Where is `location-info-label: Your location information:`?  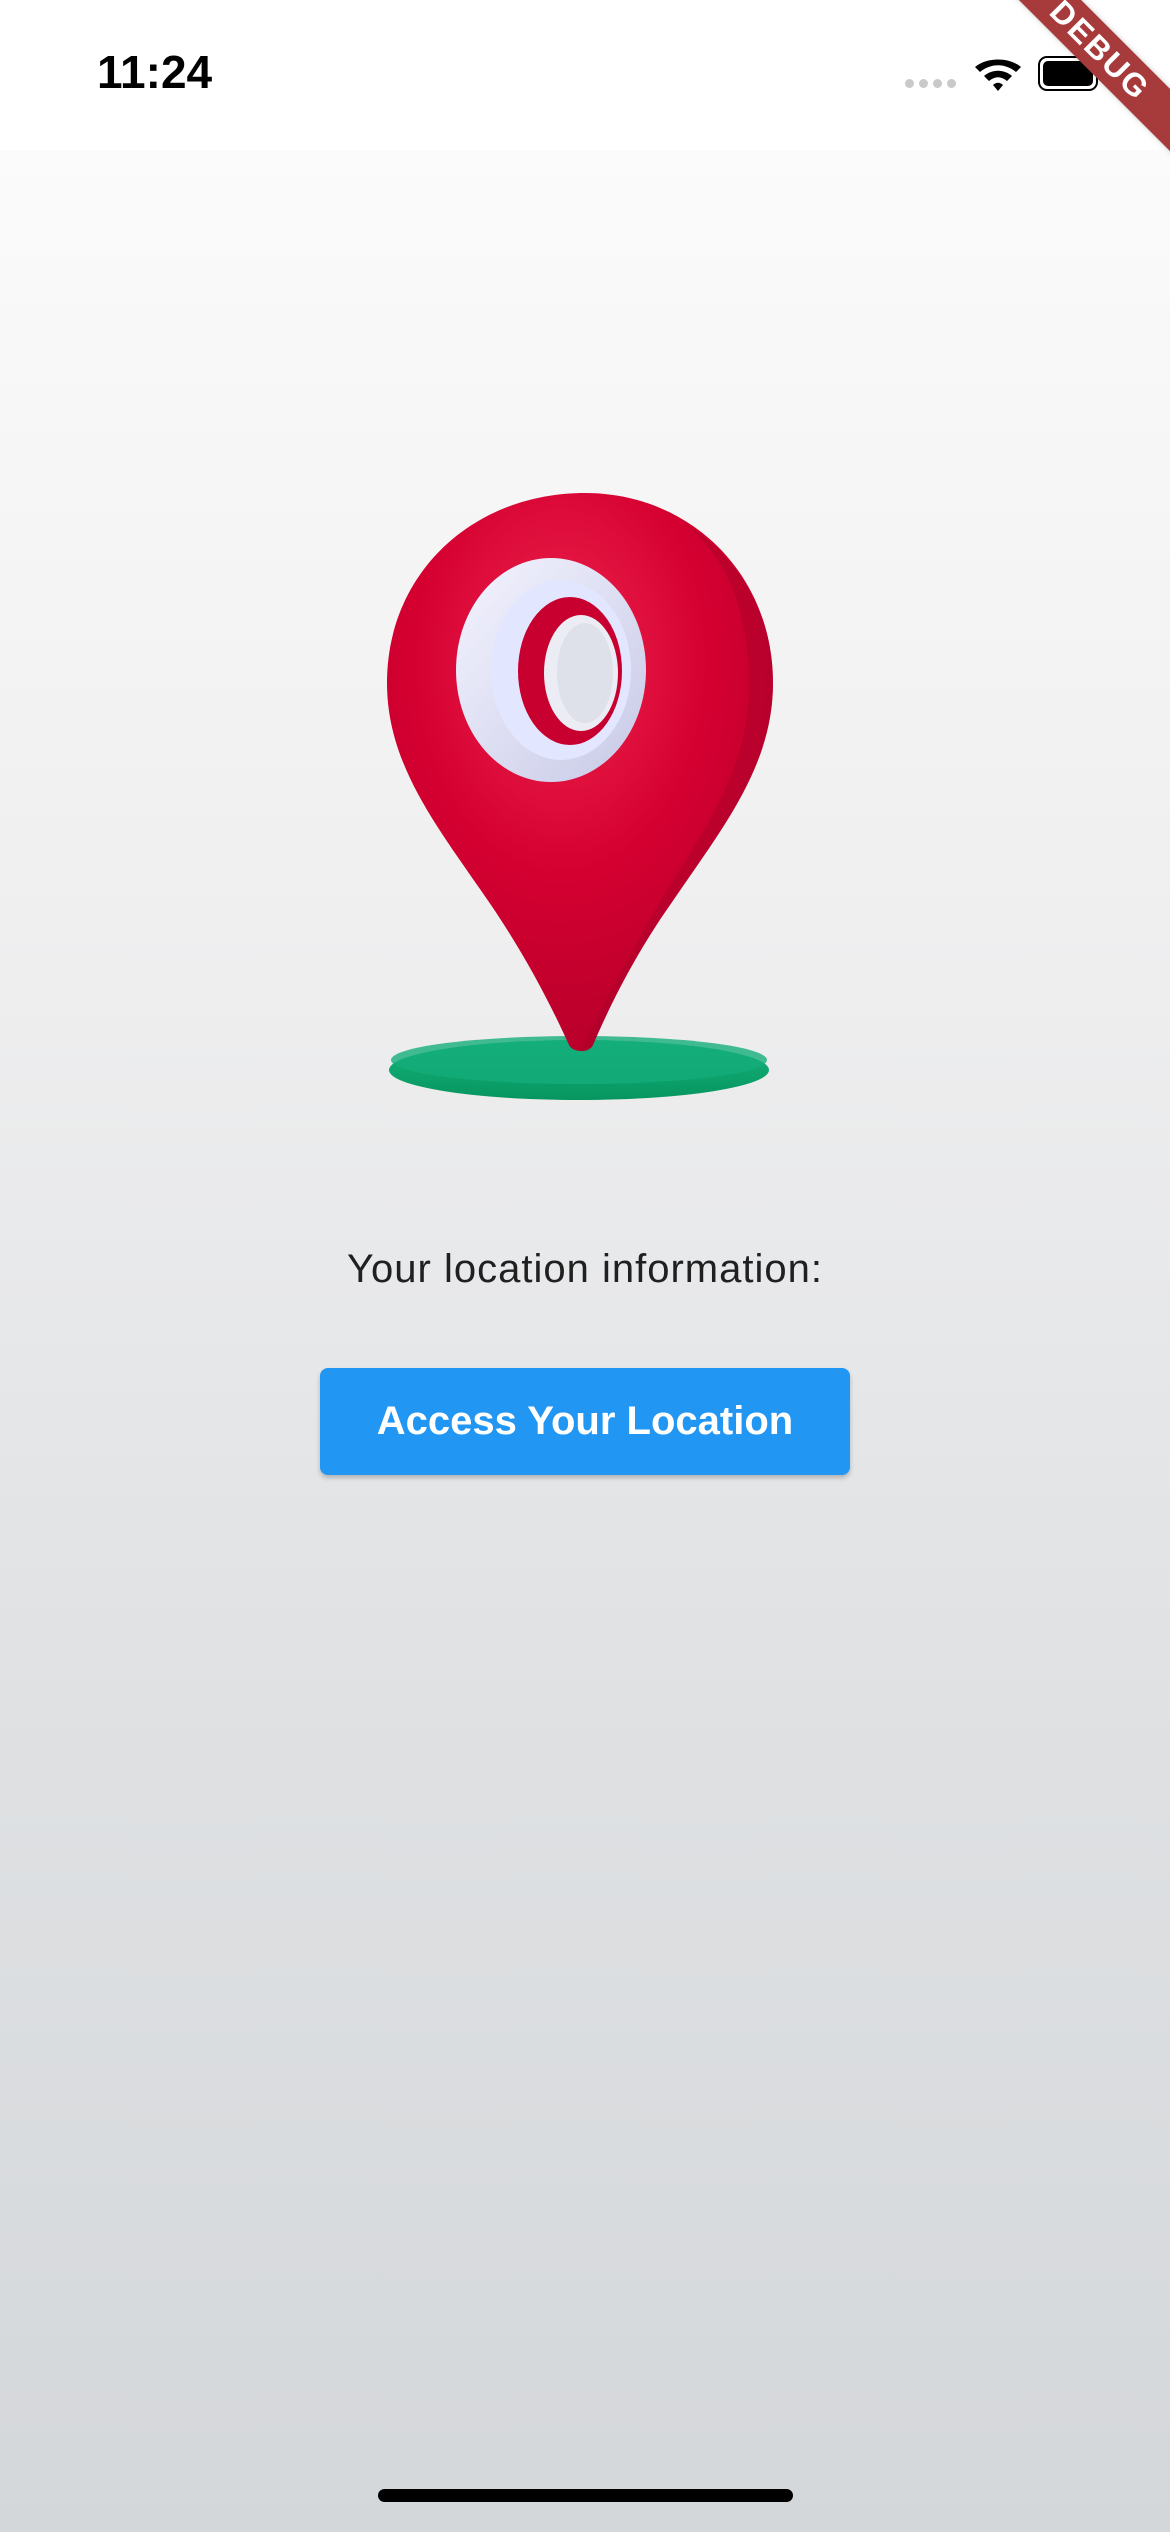 location-info-label: Your location information: is located at coordinates (585, 1269).